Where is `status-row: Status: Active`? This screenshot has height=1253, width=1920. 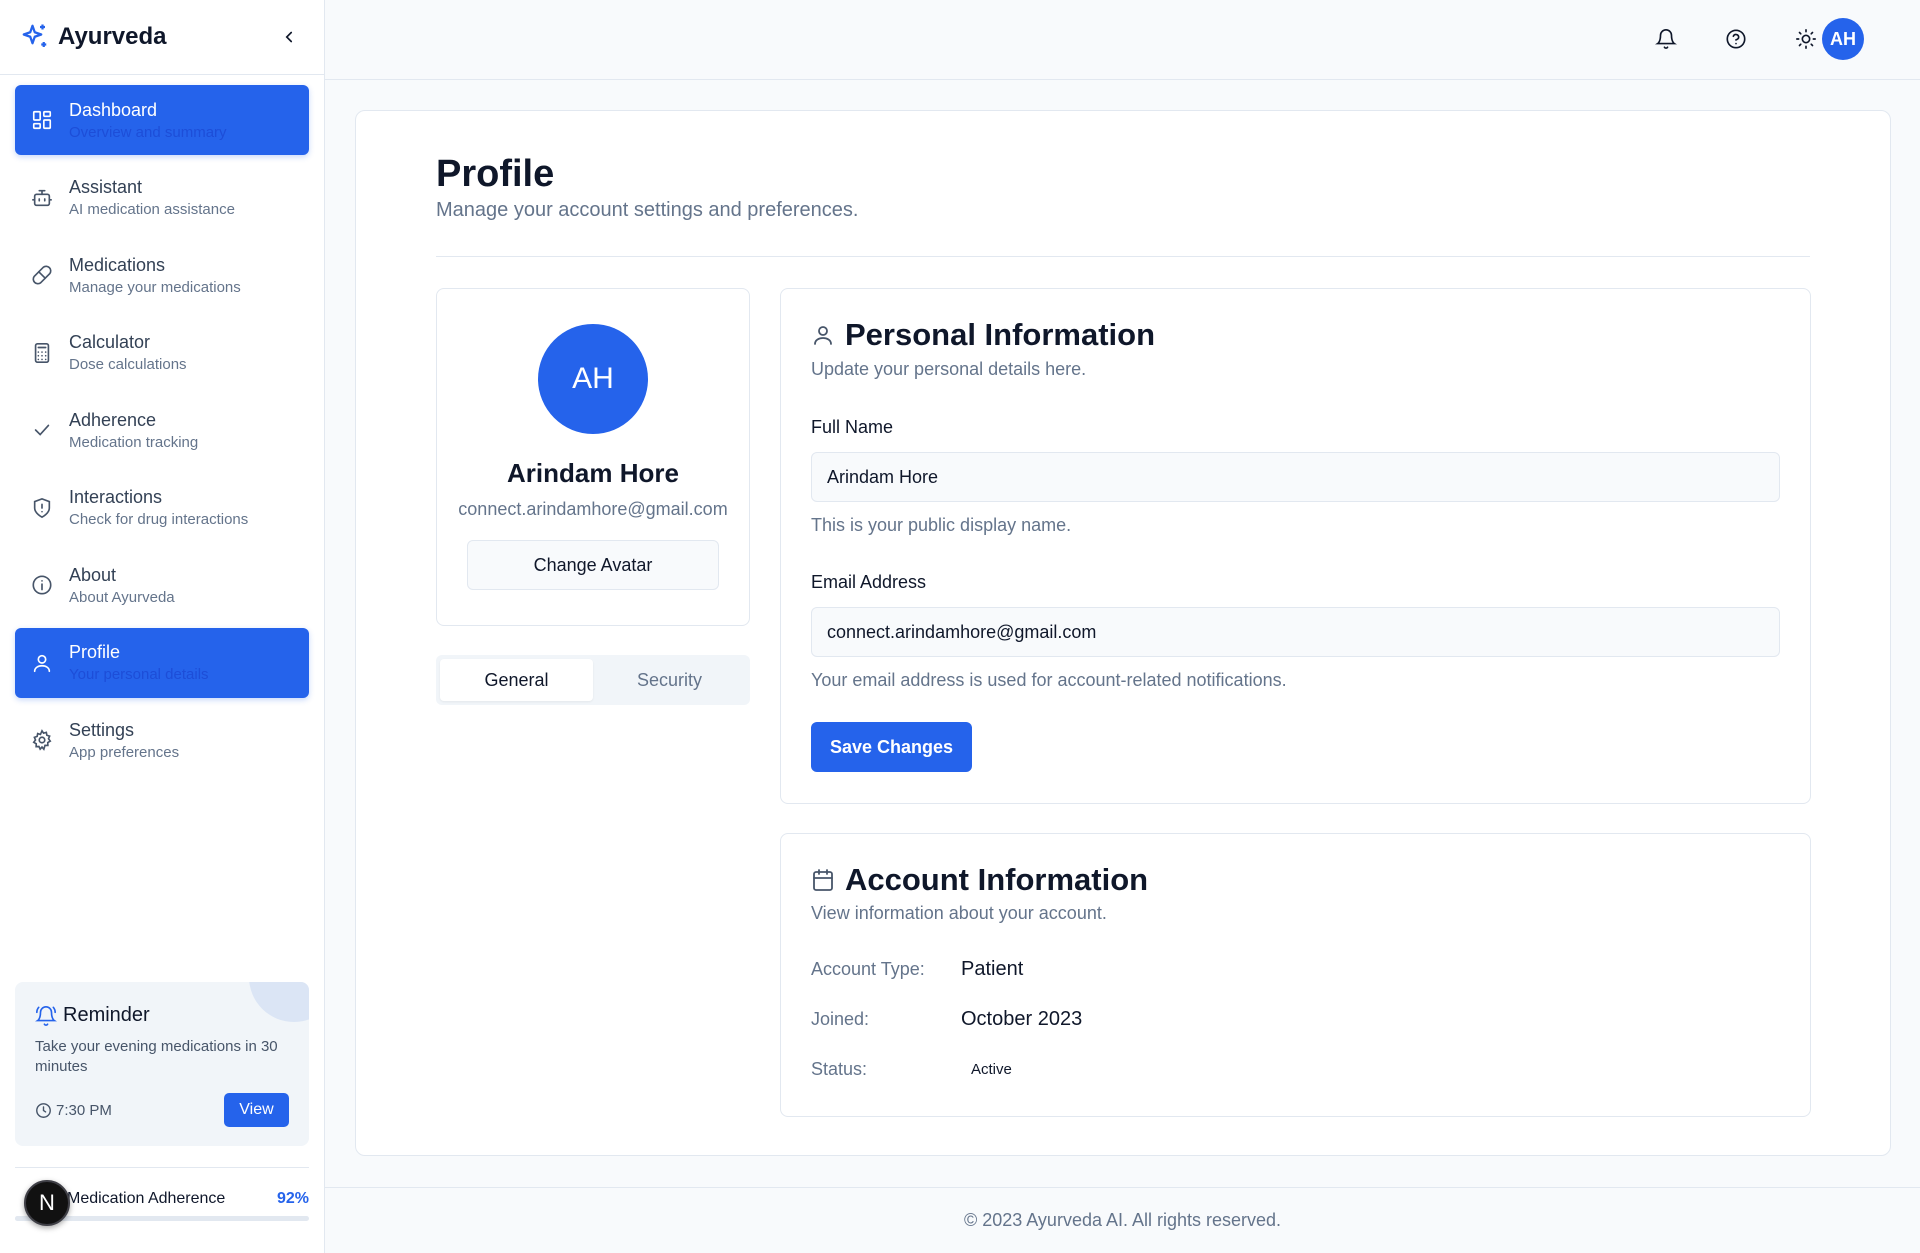
status-row: Status: Active is located at coordinates (916, 1069).